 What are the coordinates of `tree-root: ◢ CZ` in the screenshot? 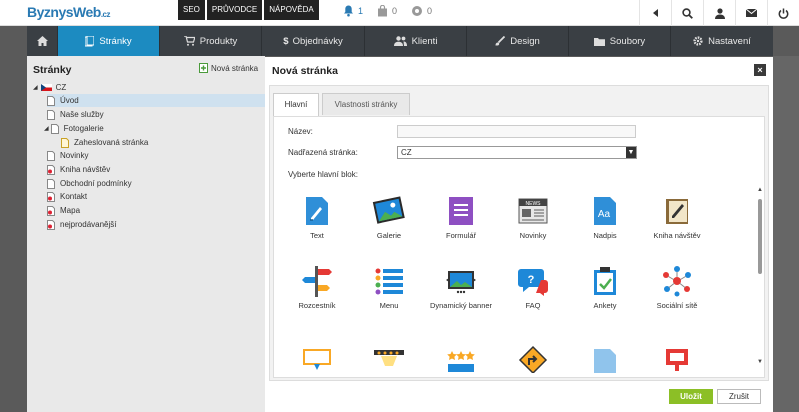 It's located at (49, 87).